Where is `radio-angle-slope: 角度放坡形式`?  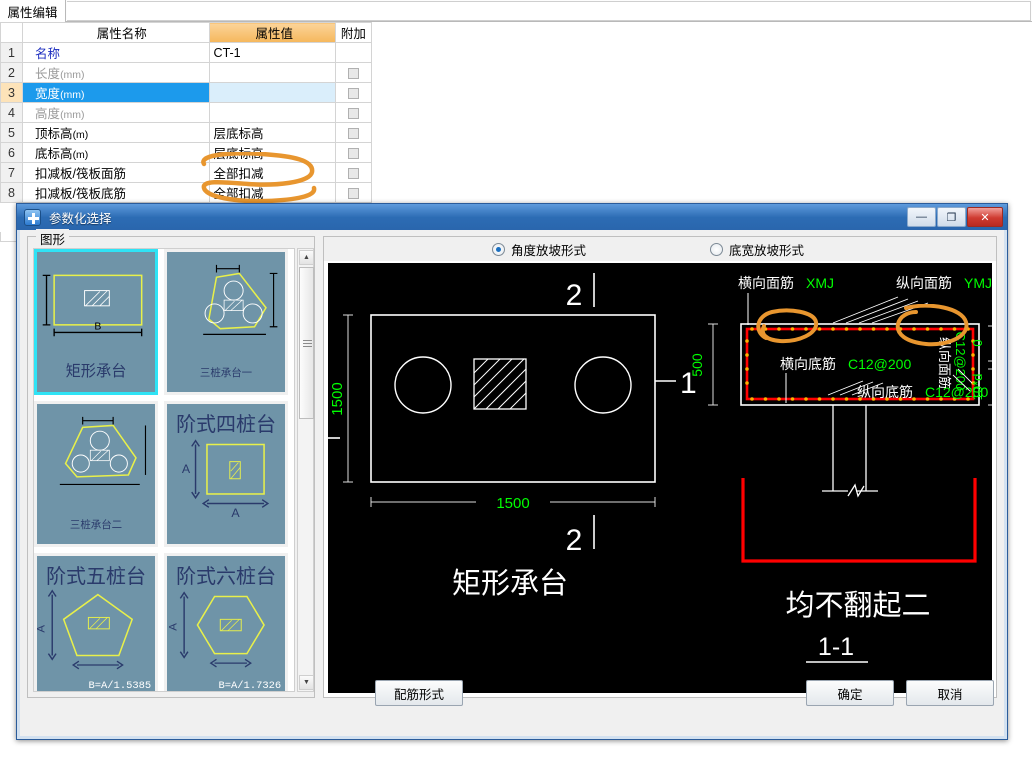 radio-angle-slope: 角度放坡形式 is located at coordinates (539, 249).